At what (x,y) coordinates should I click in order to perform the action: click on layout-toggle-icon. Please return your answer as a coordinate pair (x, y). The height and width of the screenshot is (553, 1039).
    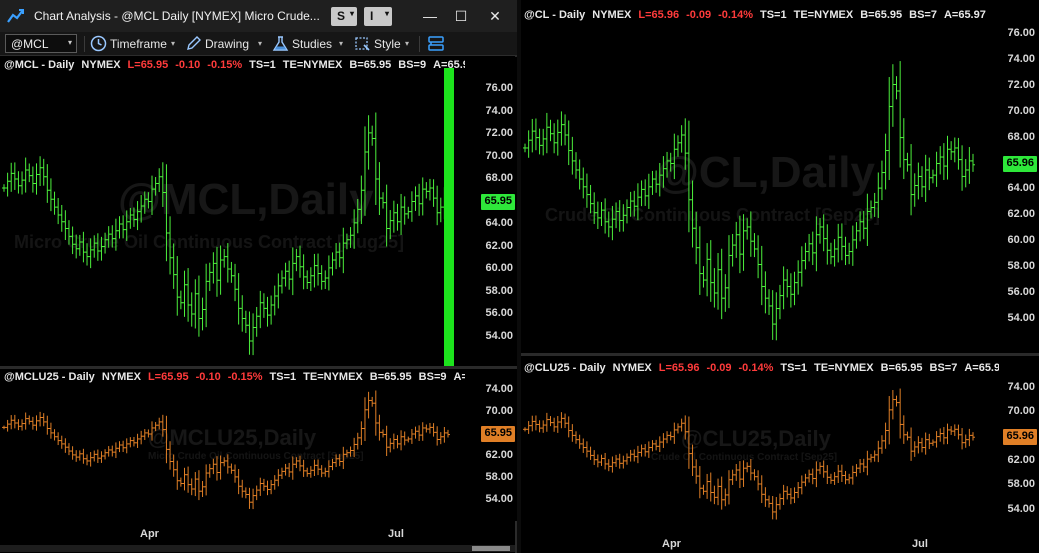
    Looking at the image, I should click on (436, 44).